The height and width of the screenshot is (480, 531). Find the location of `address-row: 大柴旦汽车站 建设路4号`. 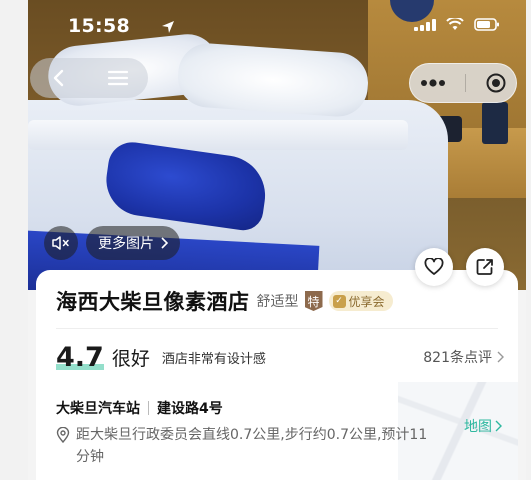

address-row: 大柴旦汽车站 建设路4号 is located at coordinates (139, 408).